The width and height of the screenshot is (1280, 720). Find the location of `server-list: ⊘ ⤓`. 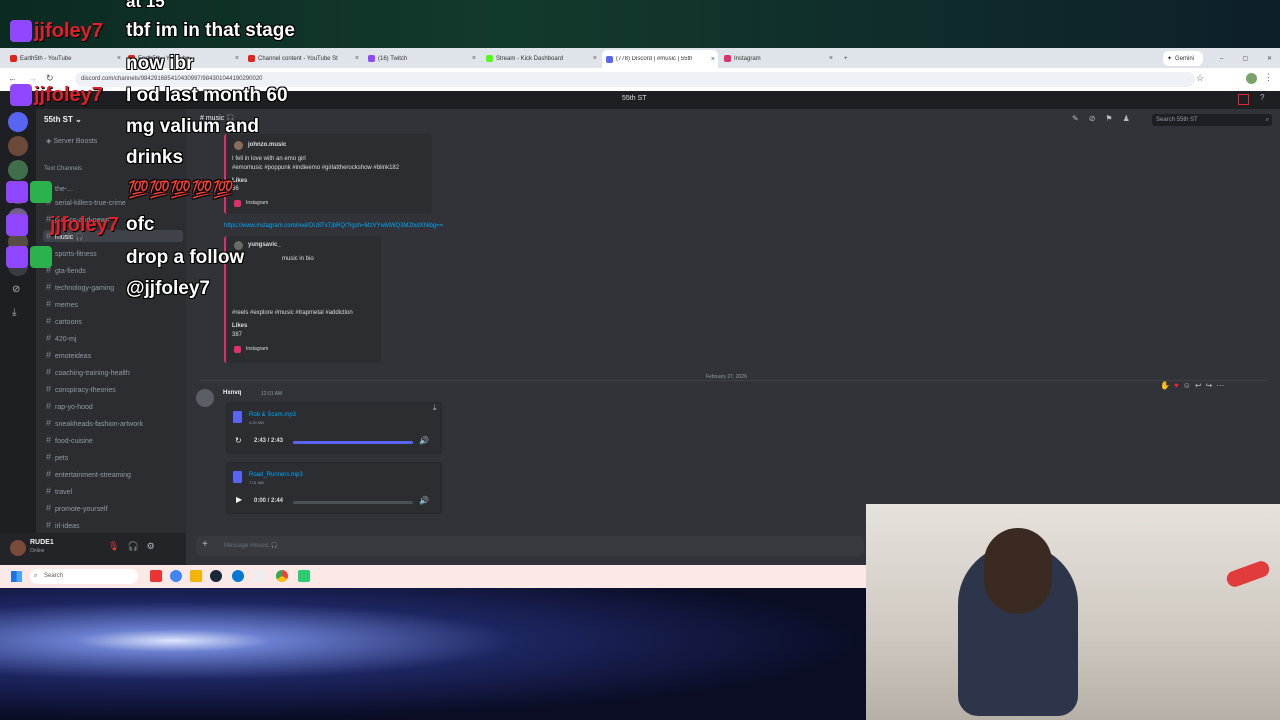

server-list: ⊘ ⤓ is located at coordinates (18, 321).